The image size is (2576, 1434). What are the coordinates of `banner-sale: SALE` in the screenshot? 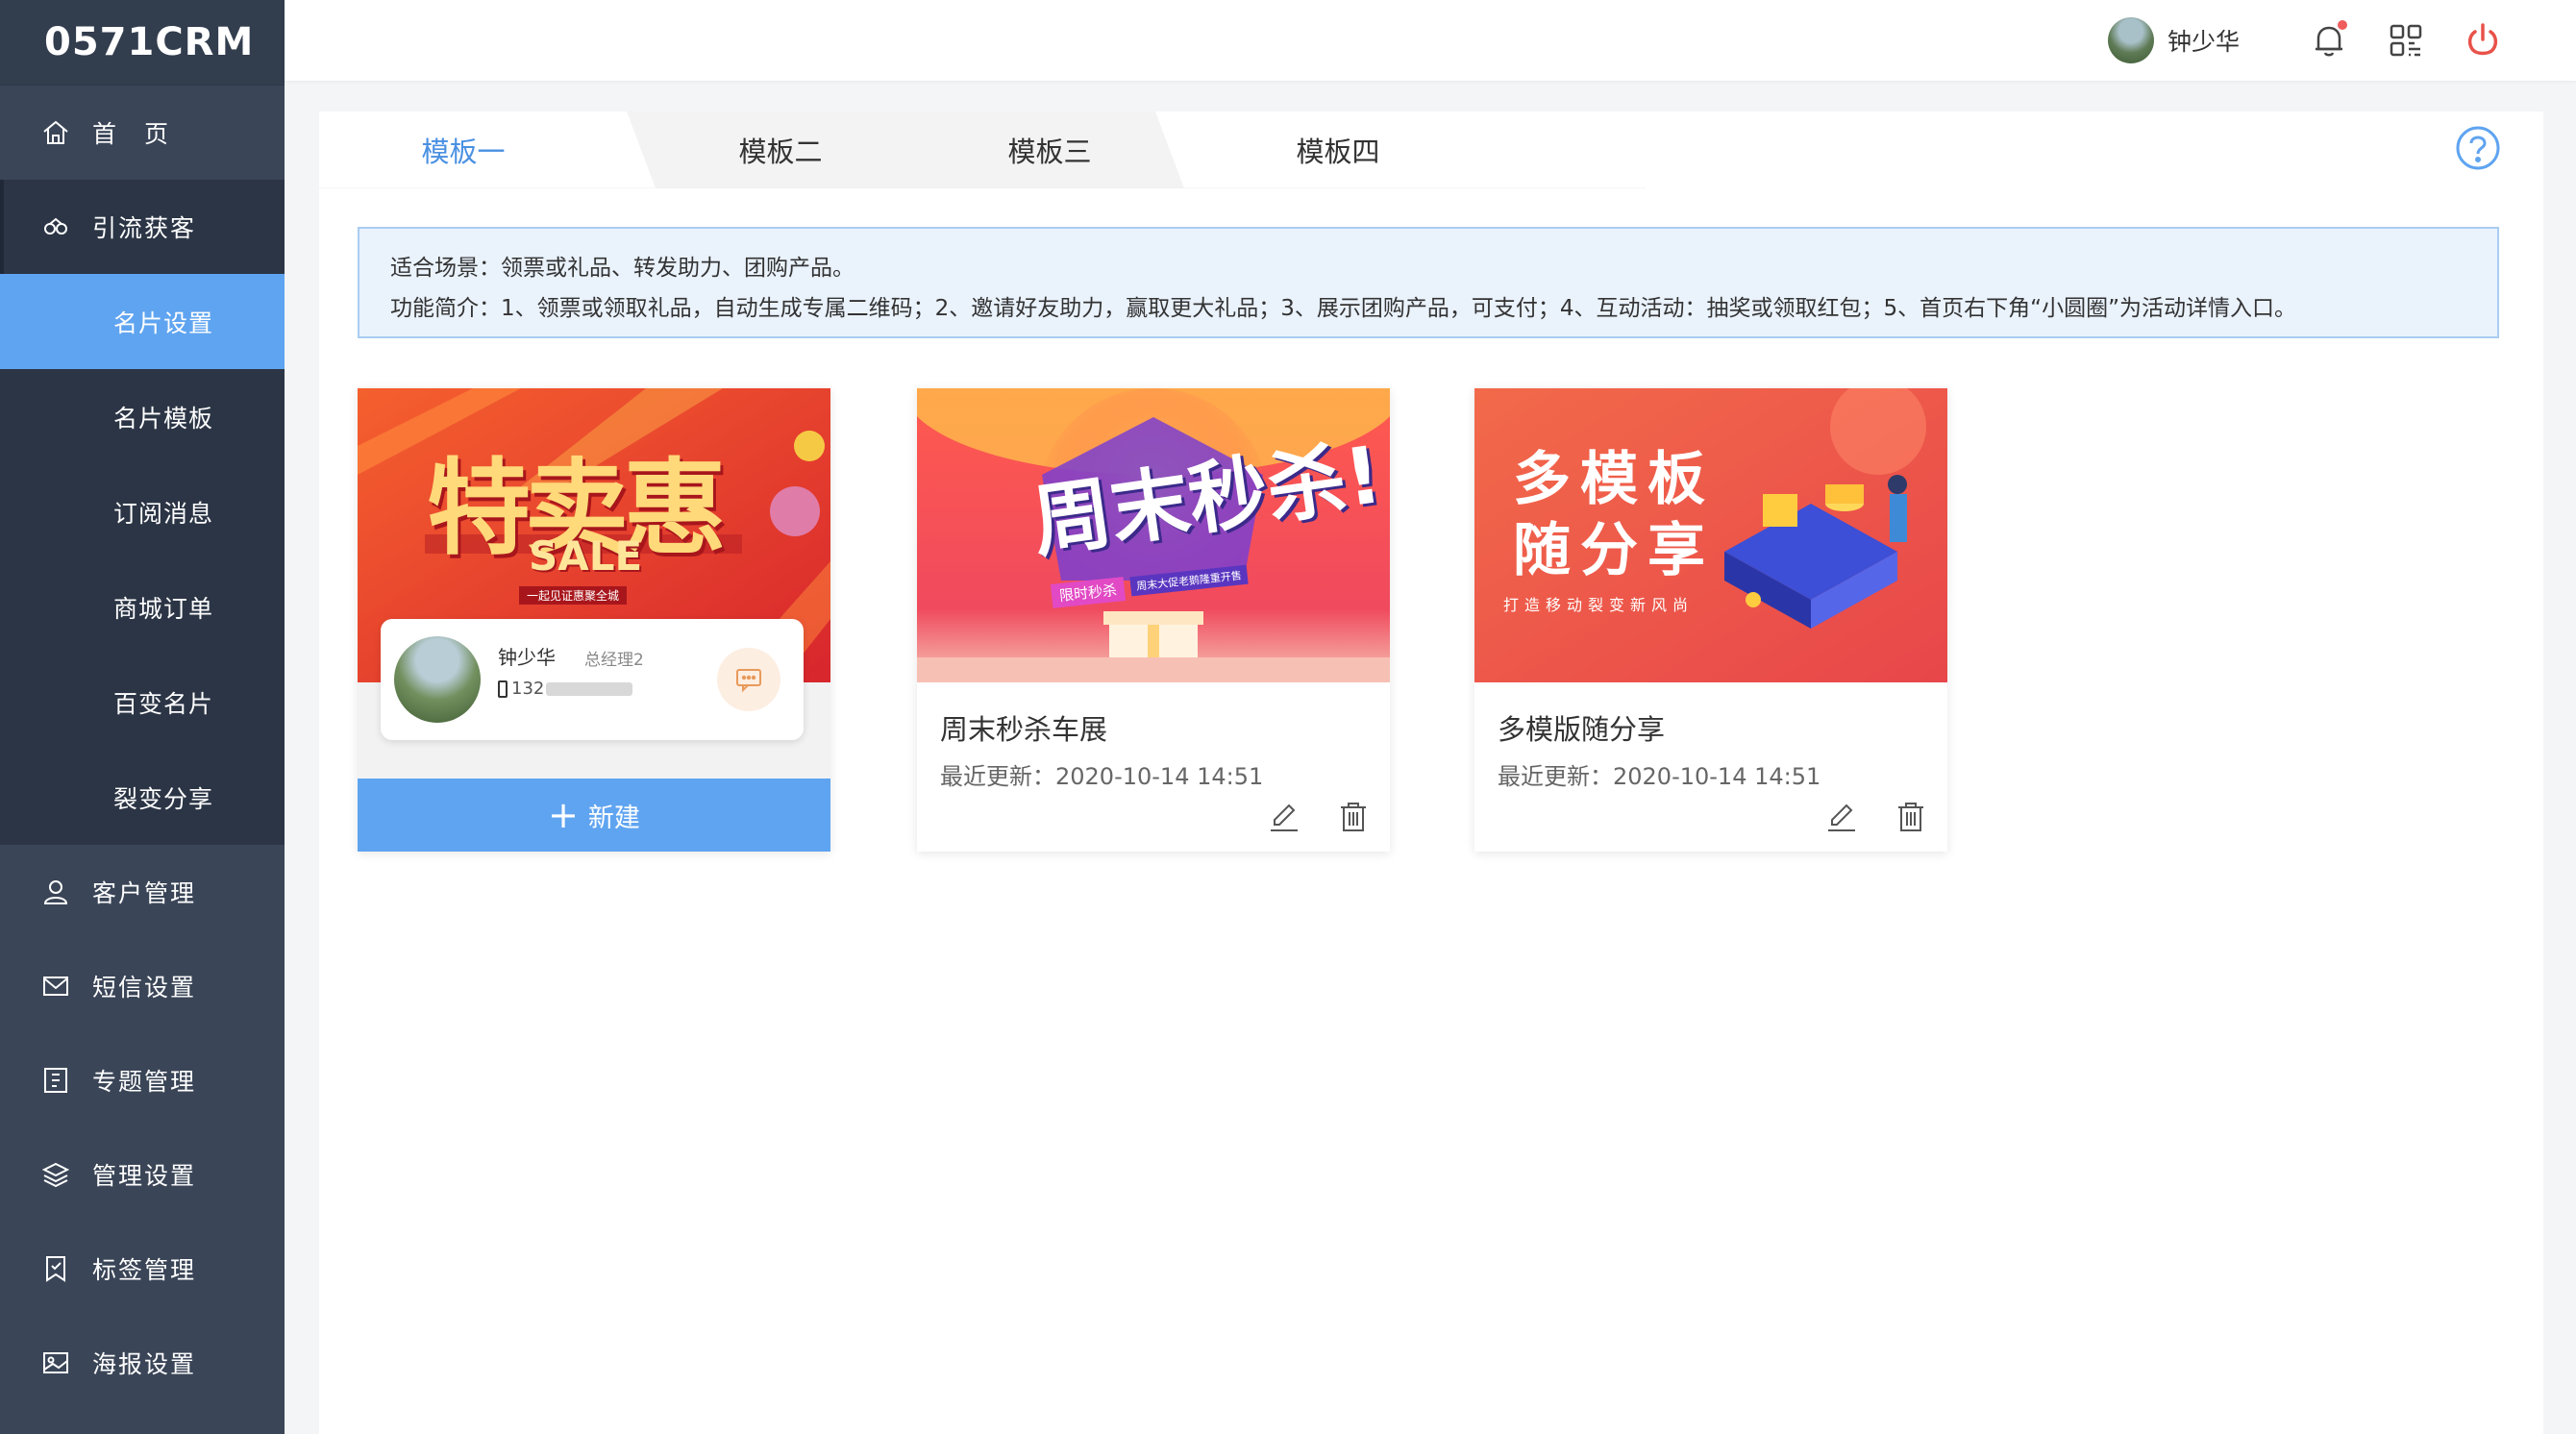 It's located at (586, 556).